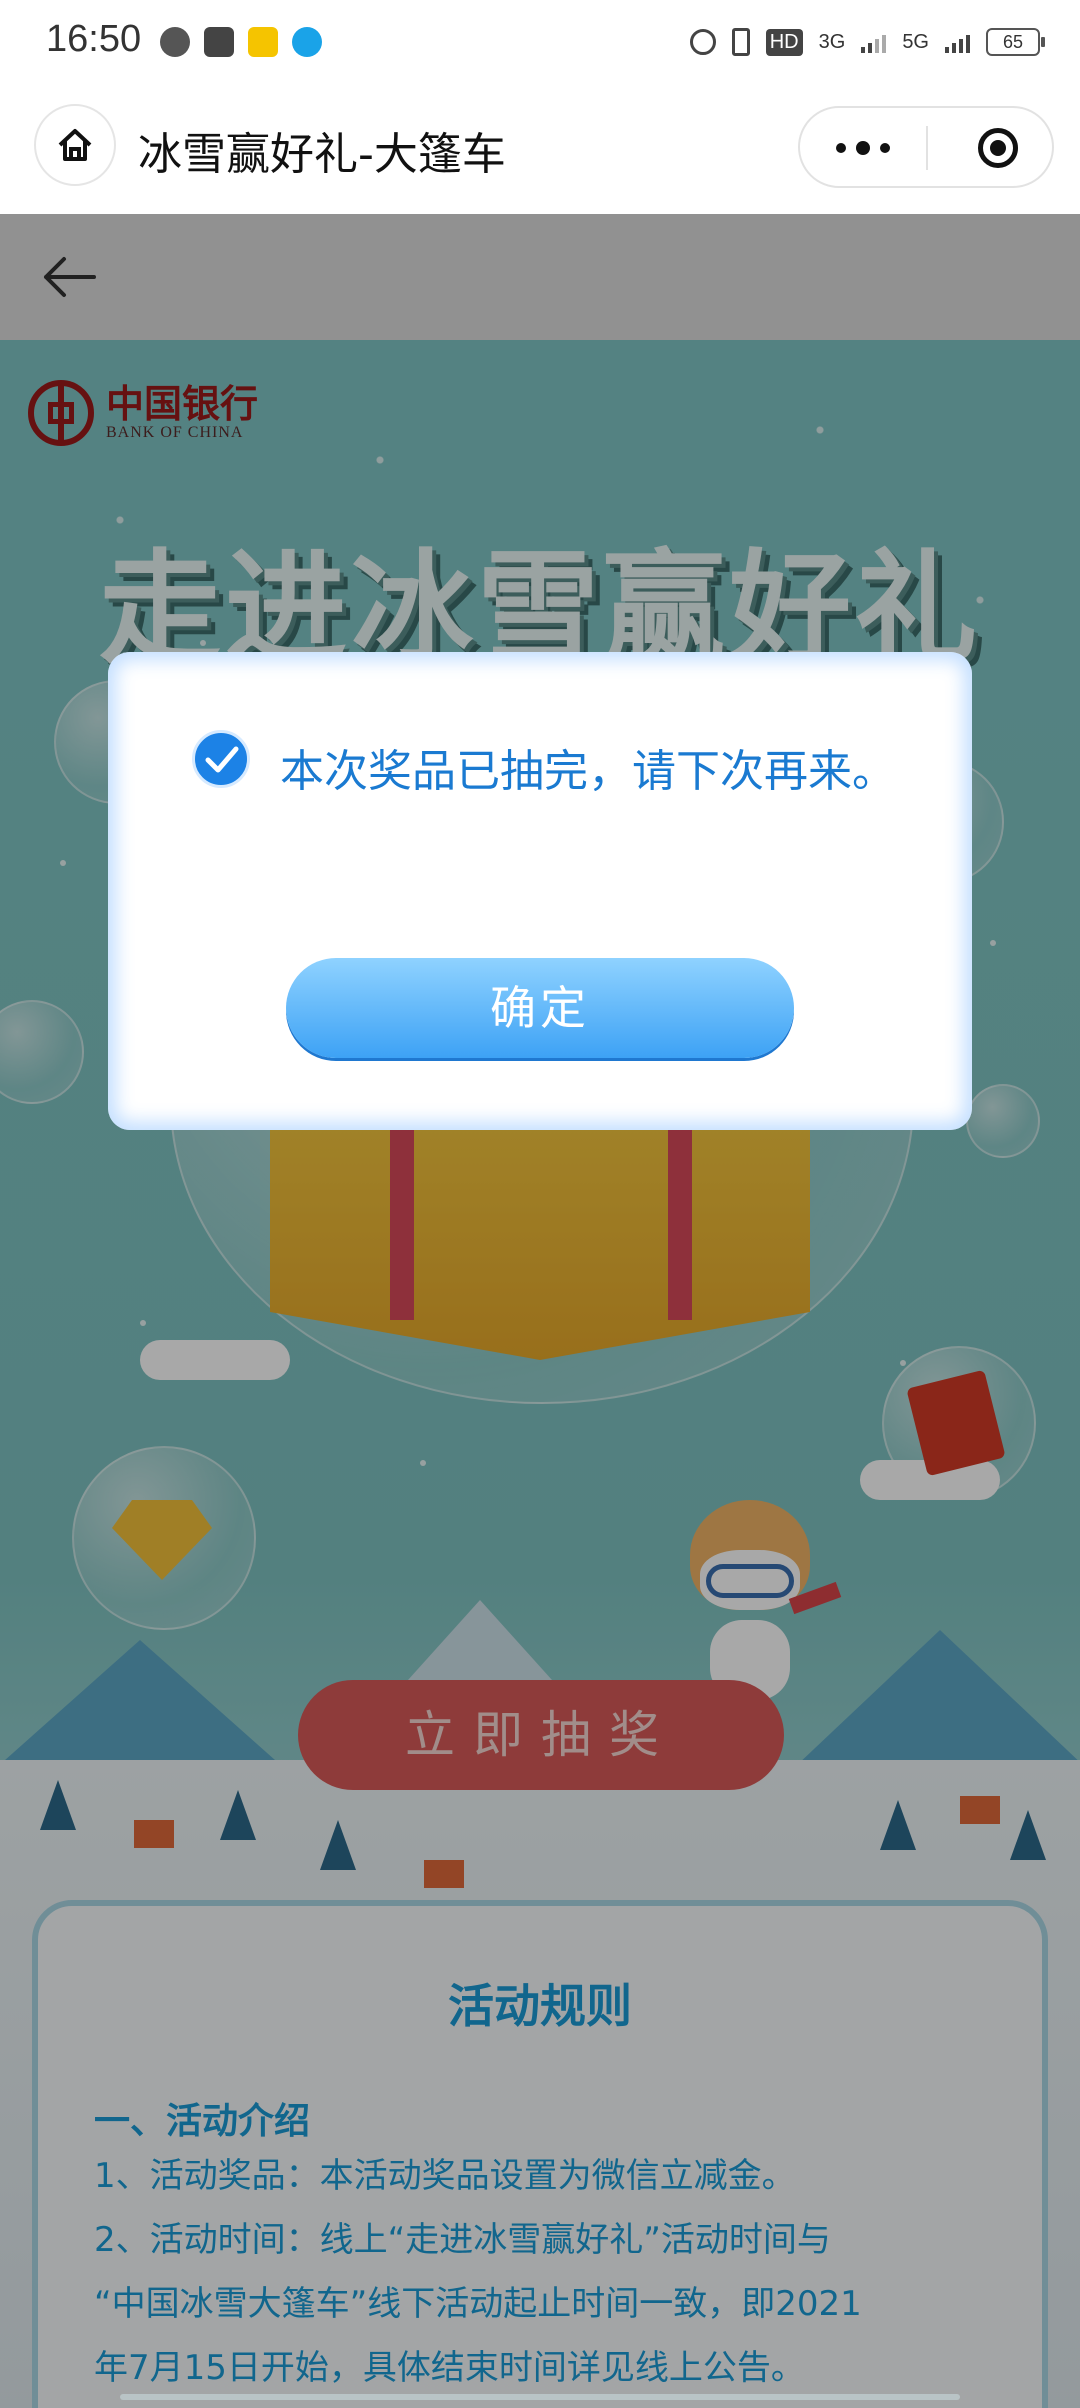 The width and height of the screenshot is (1080, 2408). I want to click on confirm-button: 确定, so click(540, 1008).